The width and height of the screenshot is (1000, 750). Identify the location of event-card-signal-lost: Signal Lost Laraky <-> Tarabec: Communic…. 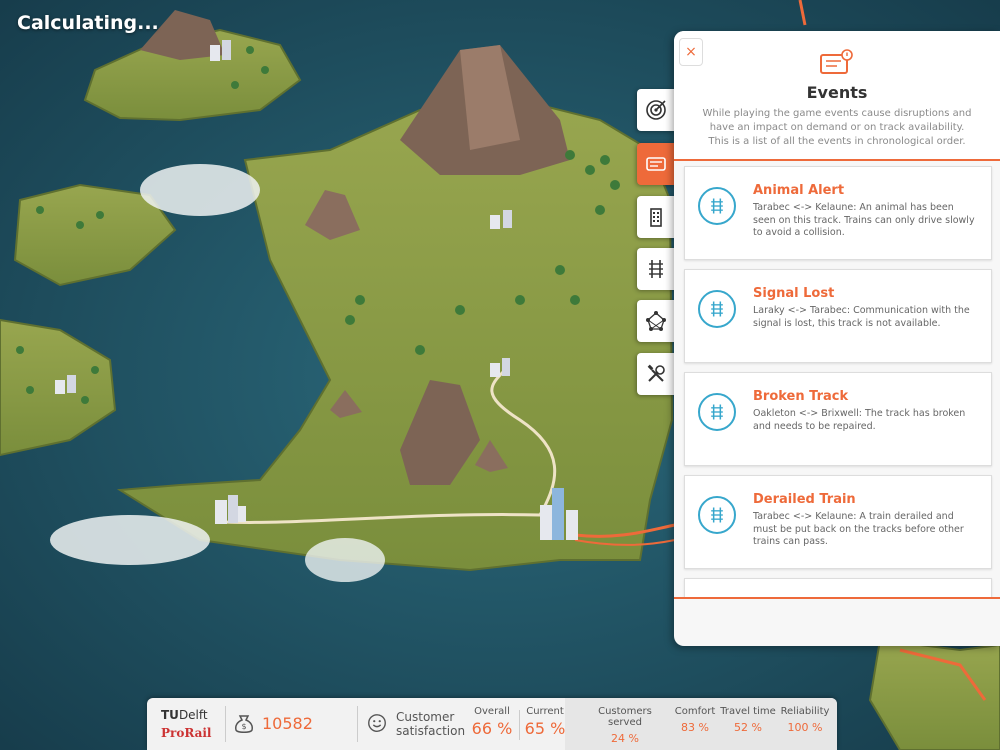
(838, 316).